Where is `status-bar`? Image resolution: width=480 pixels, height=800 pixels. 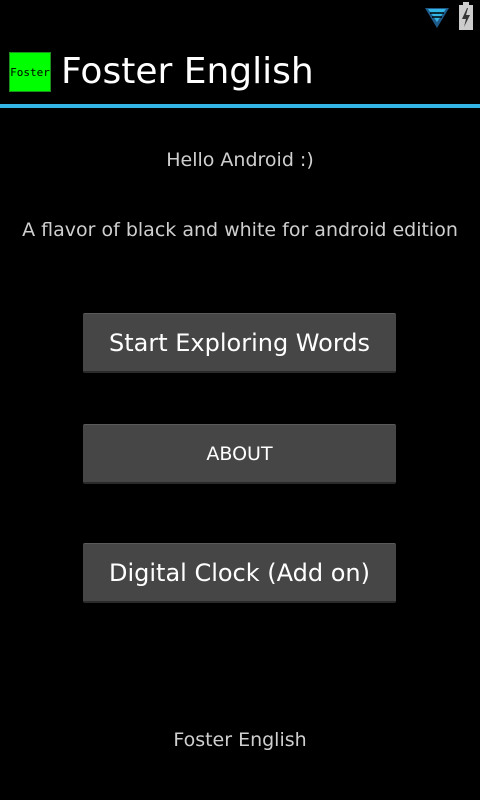
status-bar is located at coordinates (240, 18).